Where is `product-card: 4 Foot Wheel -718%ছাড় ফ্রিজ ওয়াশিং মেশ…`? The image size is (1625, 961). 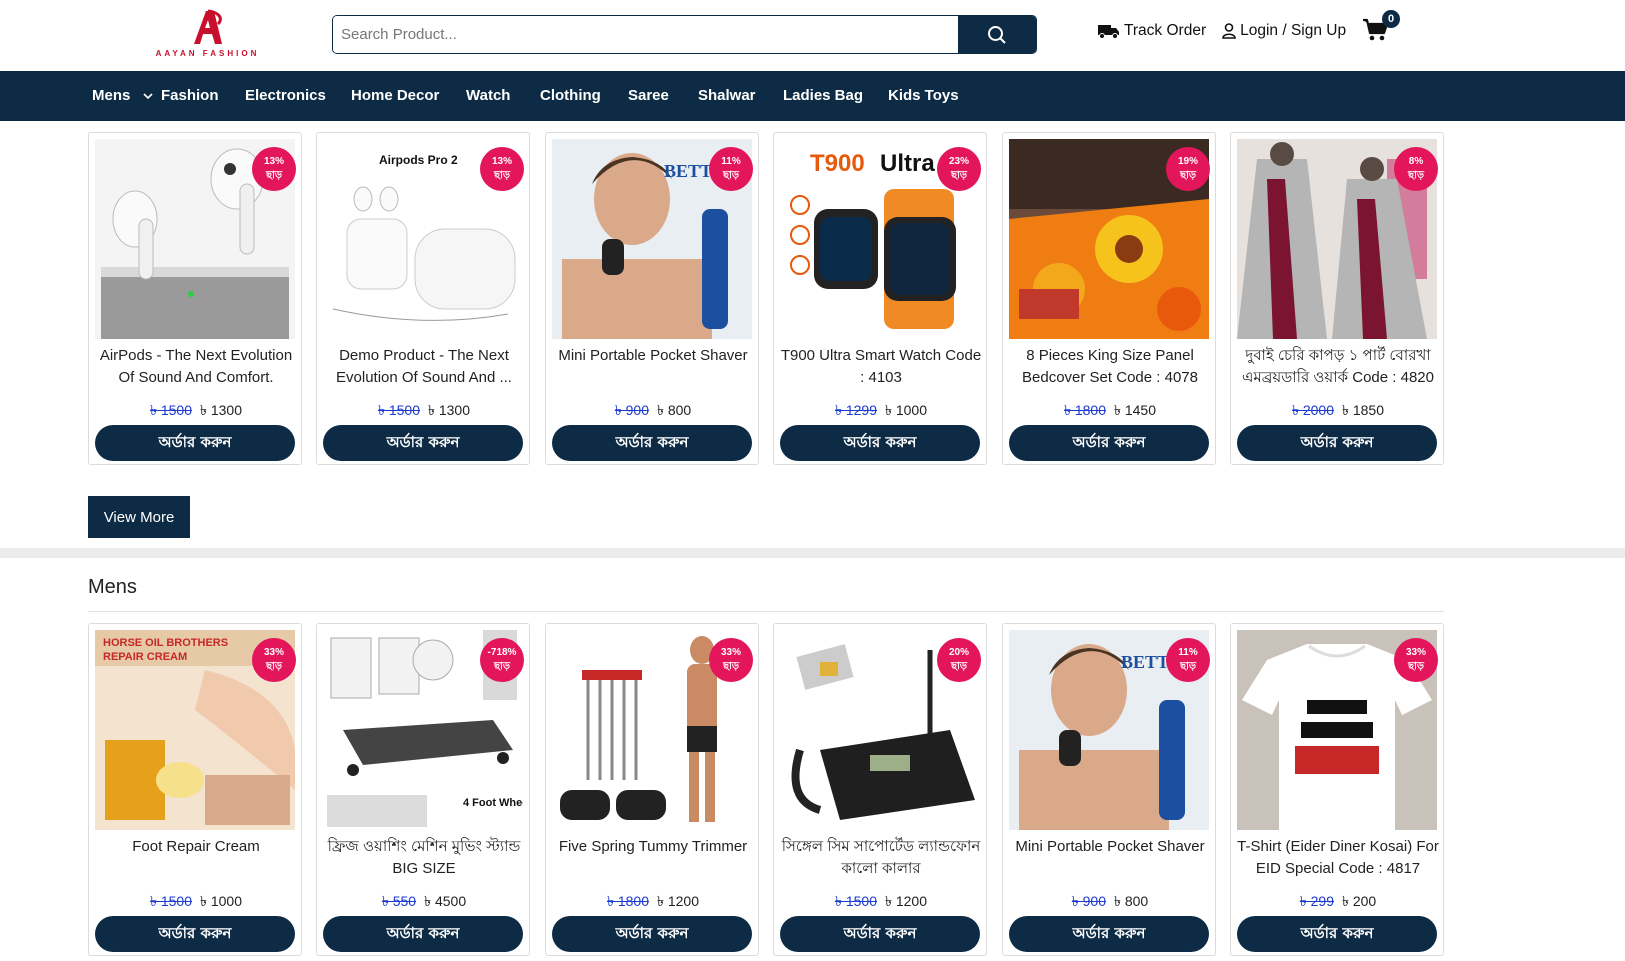 product-card: 4 Foot Wheel -718%ছাড় ফ্রিজ ওয়াশিং মেশ… is located at coordinates (423, 789).